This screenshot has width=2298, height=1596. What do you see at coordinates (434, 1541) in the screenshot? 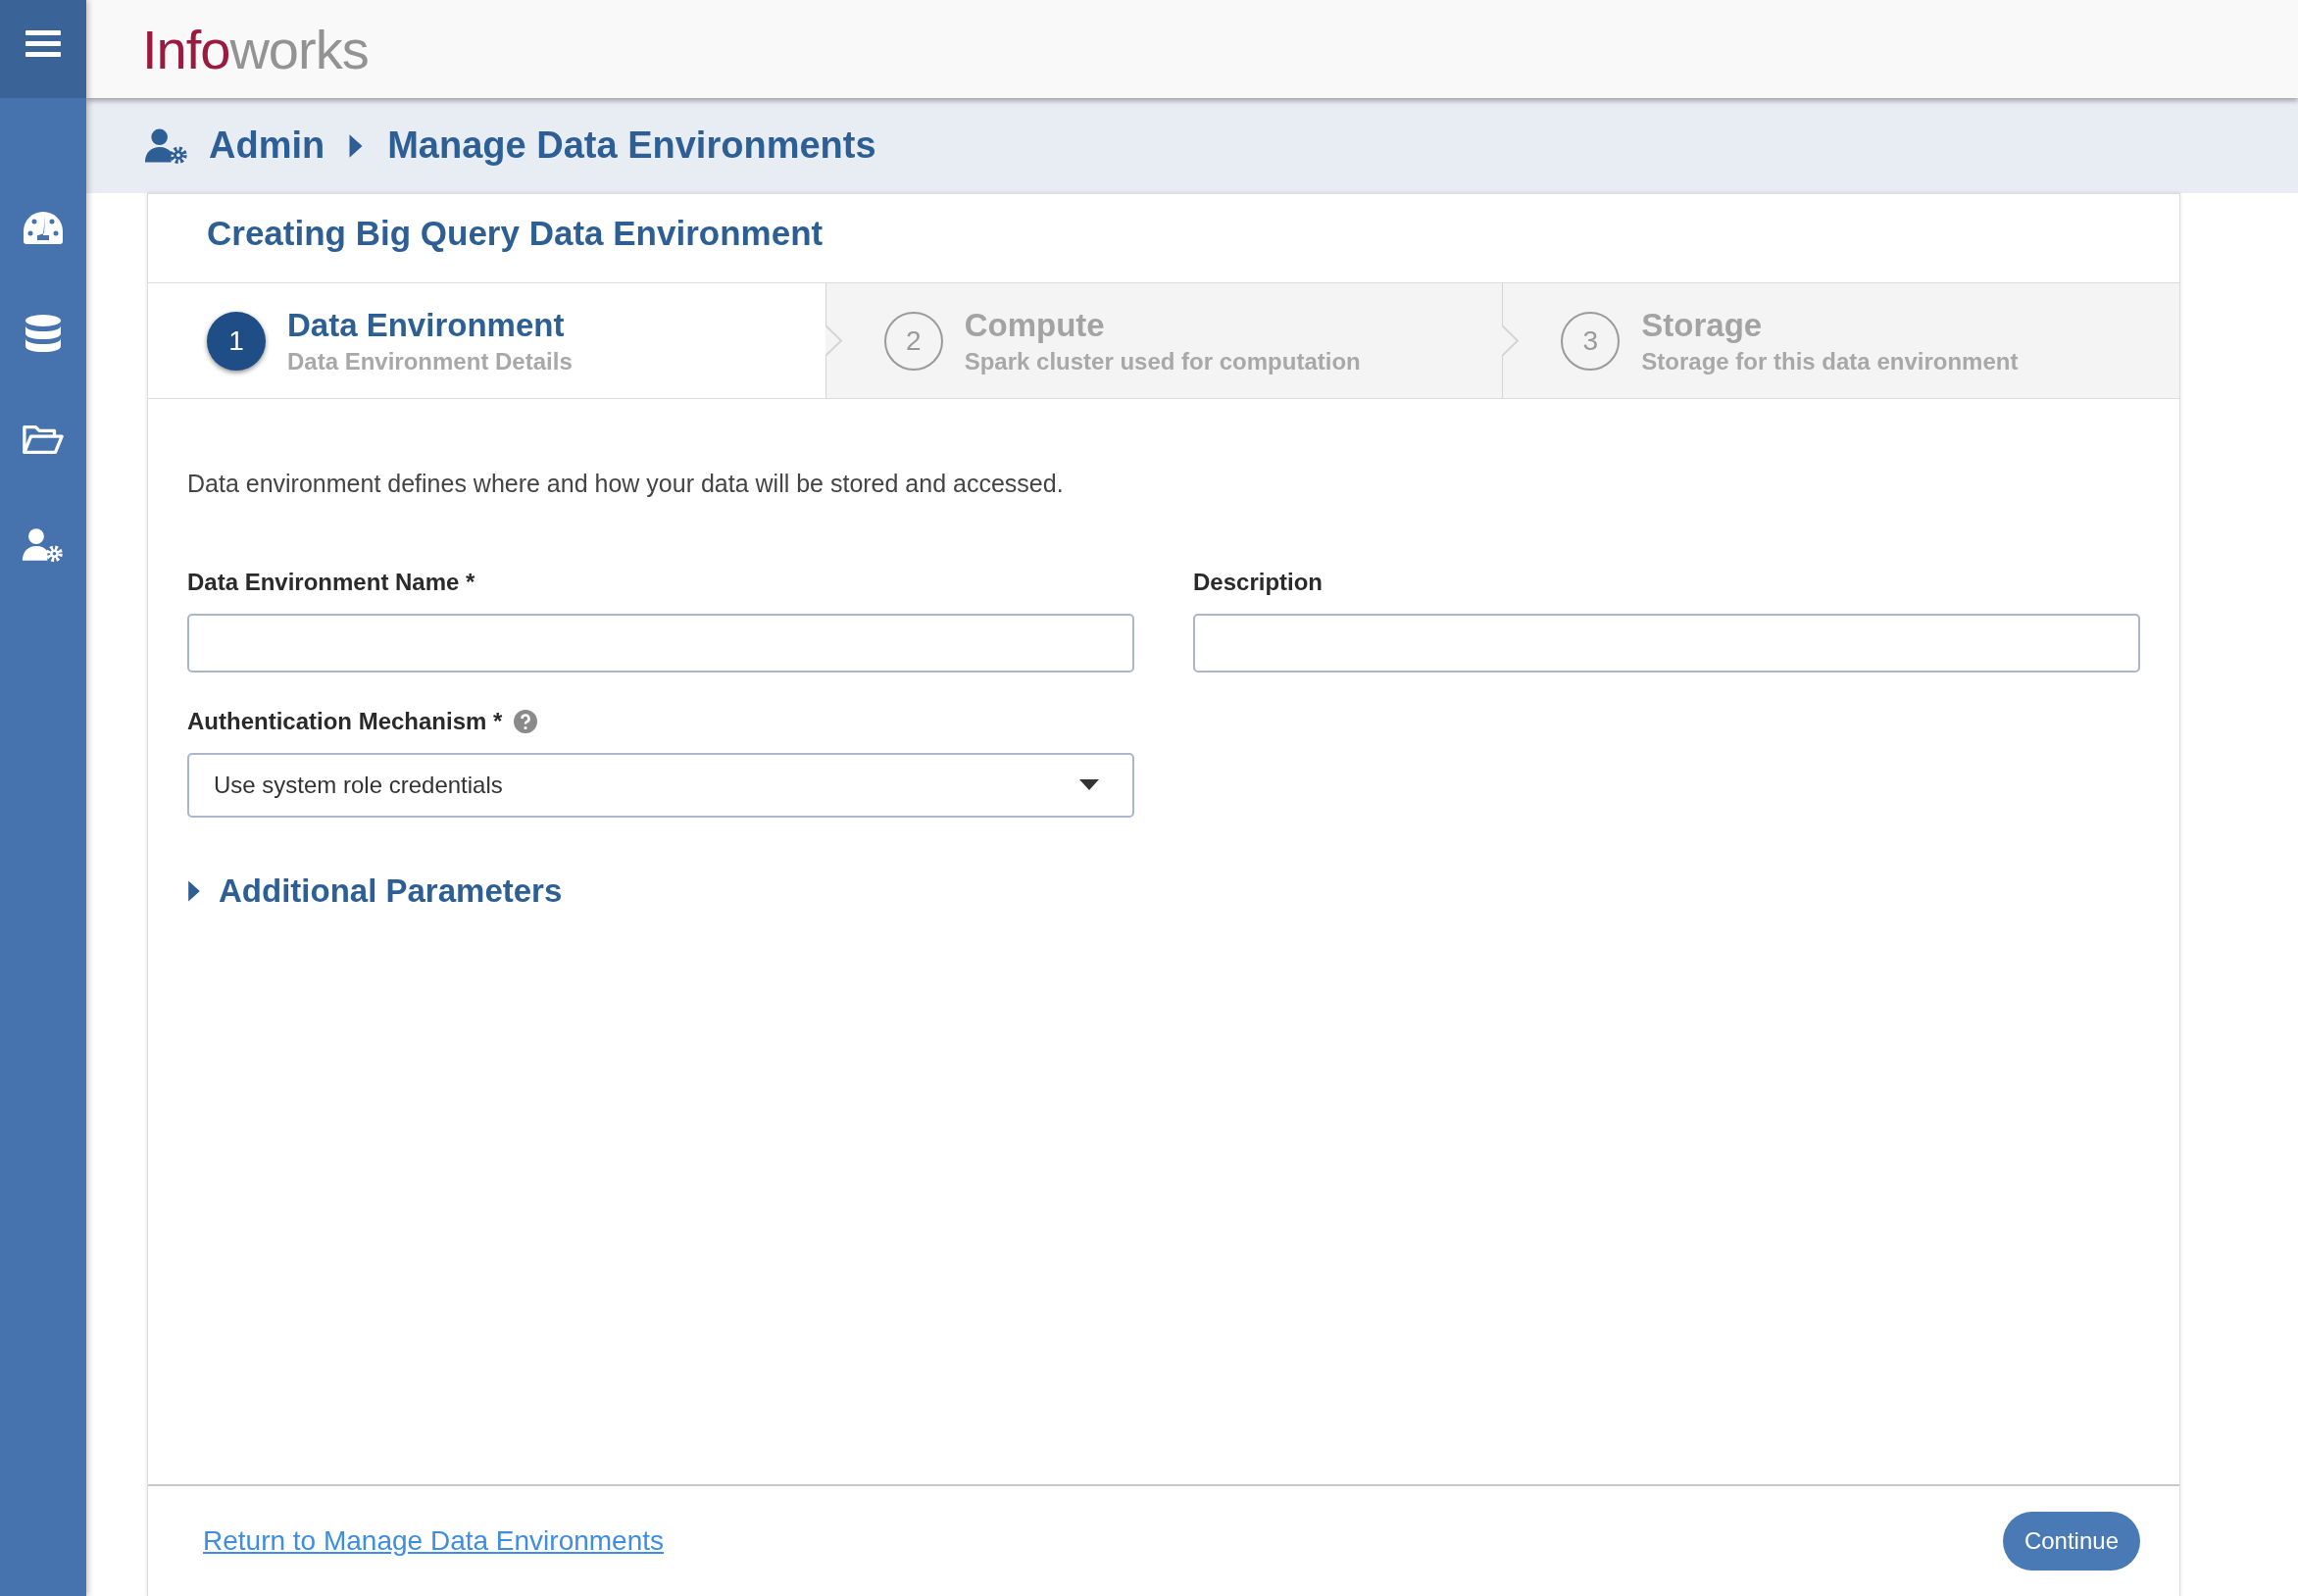
I see `return-link: Return to Manage Data Environments` at bounding box center [434, 1541].